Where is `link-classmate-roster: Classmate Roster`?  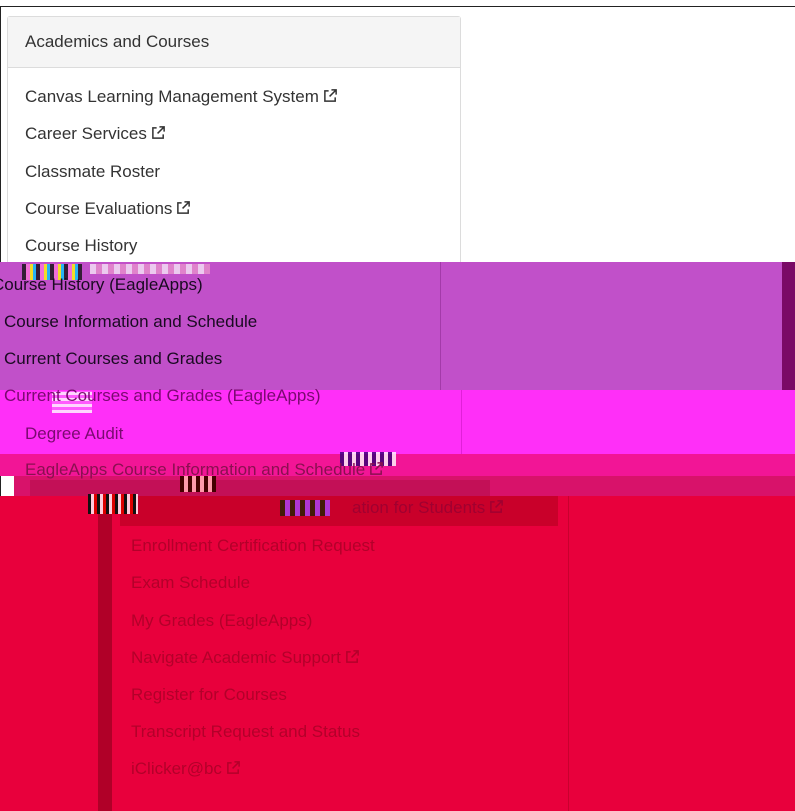
link-classmate-roster: Classmate Roster is located at coordinates (92, 172).